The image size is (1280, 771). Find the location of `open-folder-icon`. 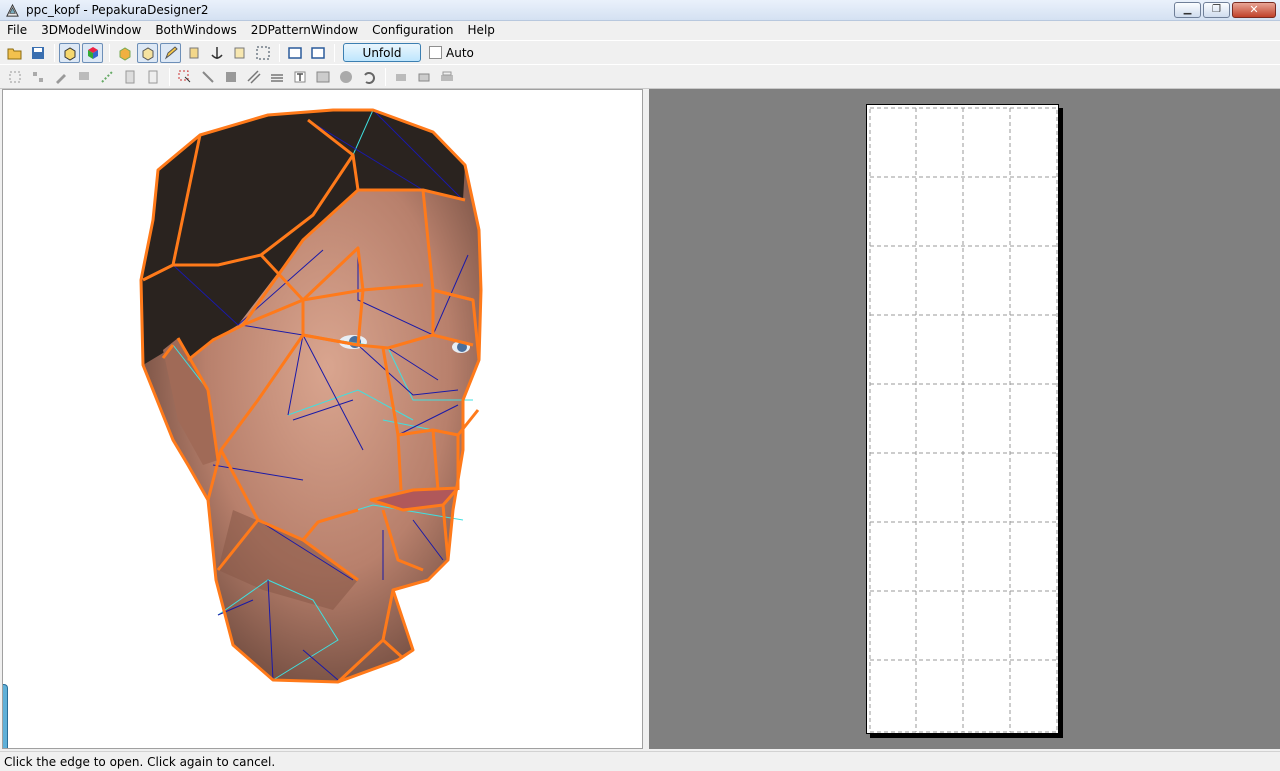

open-folder-icon is located at coordinates (14, 53).